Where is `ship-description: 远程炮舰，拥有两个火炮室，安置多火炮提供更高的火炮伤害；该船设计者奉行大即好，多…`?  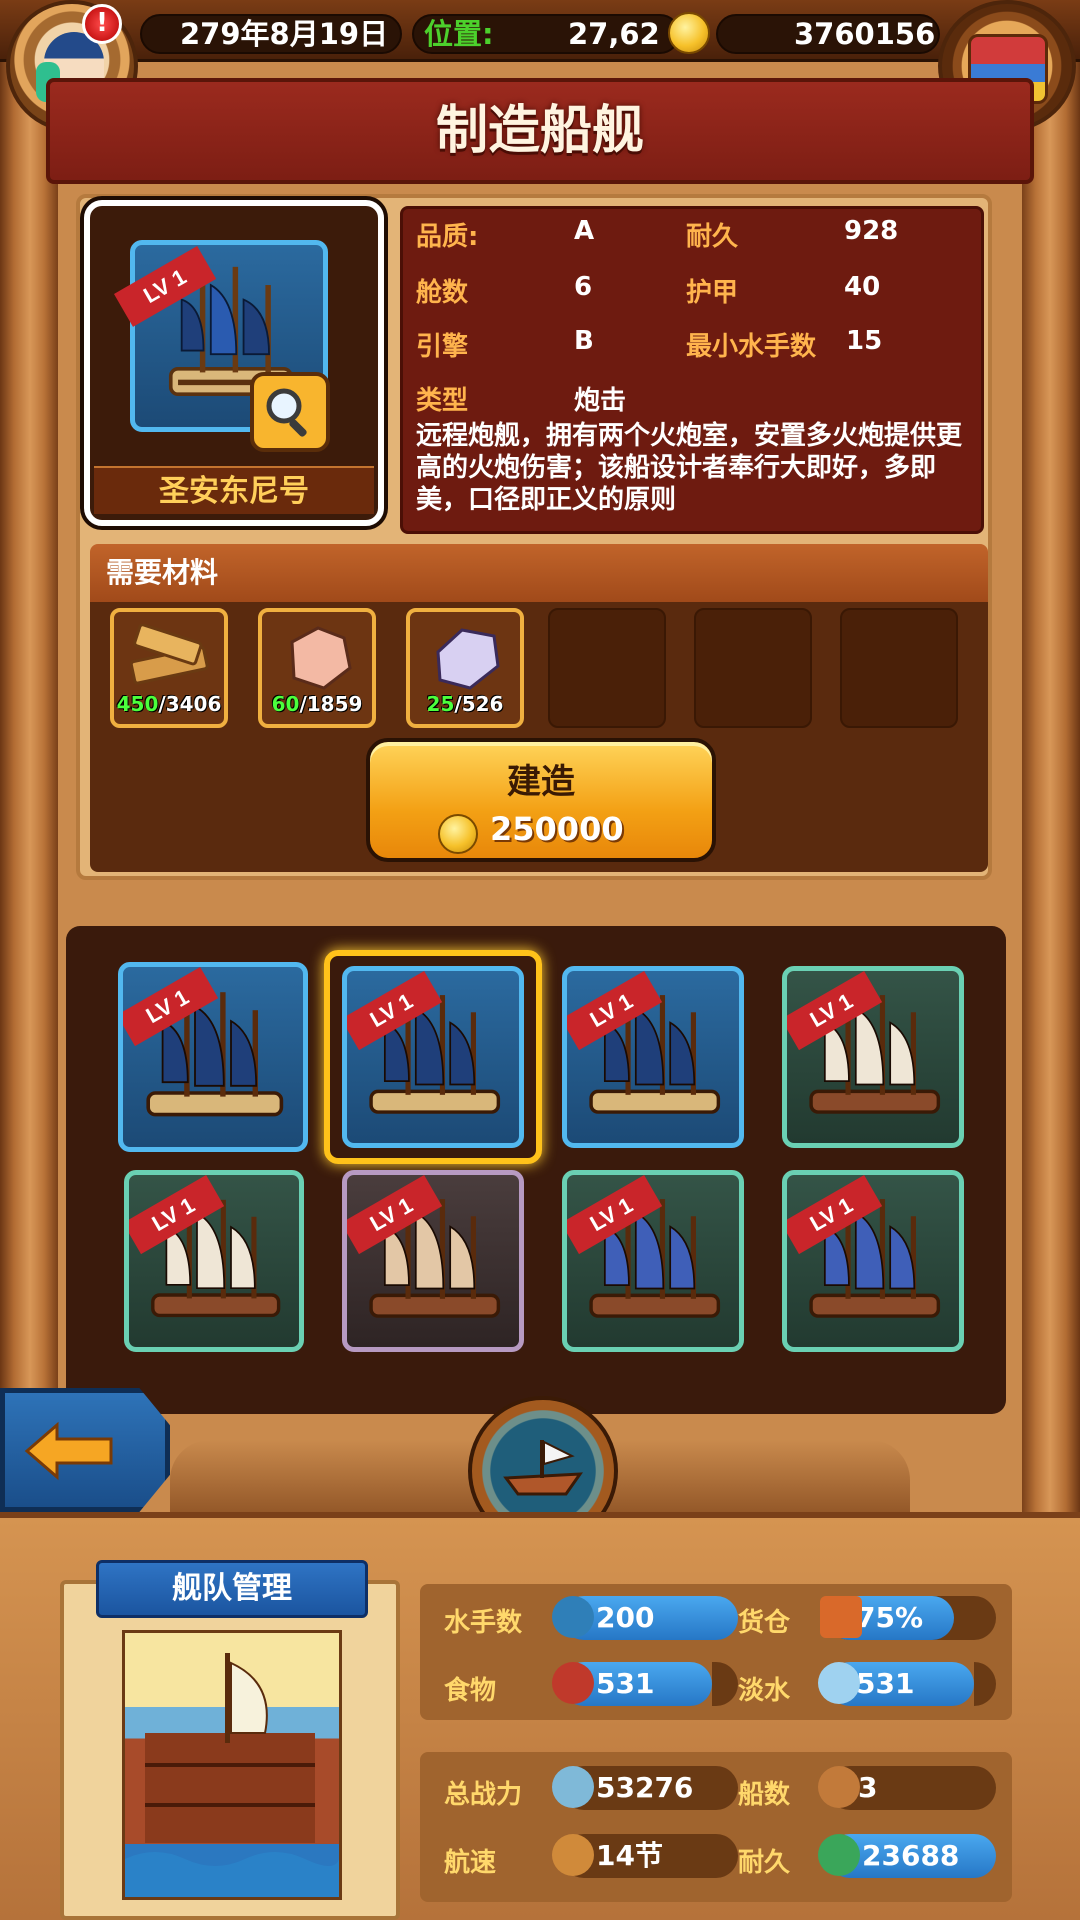 ship-description: 远程炮舰，拥有两个火炮室，安置多火炮提供更高的火炮伤害；该船设计者奉行大即好，多… is located at coordinates (689, 468).